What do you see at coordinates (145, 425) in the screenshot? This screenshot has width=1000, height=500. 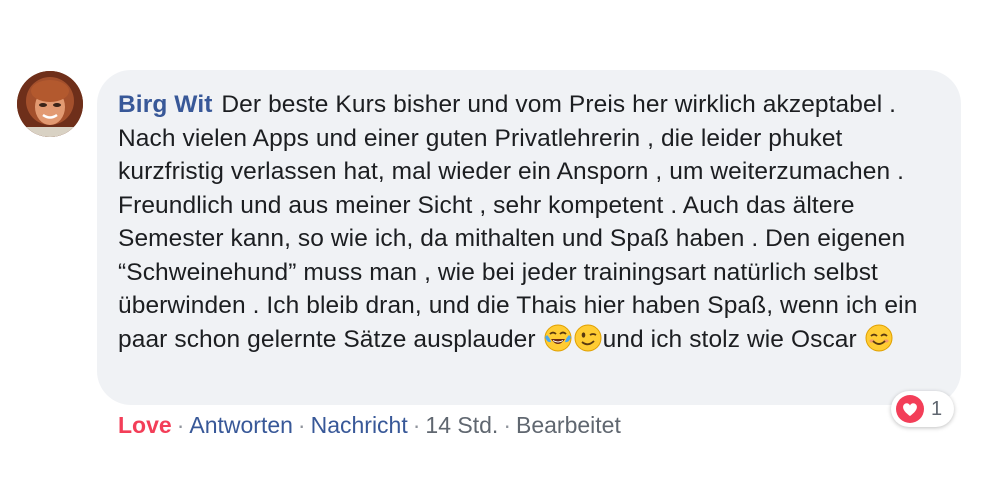 I see `love-button: Love` at bounding box center [145, 425].